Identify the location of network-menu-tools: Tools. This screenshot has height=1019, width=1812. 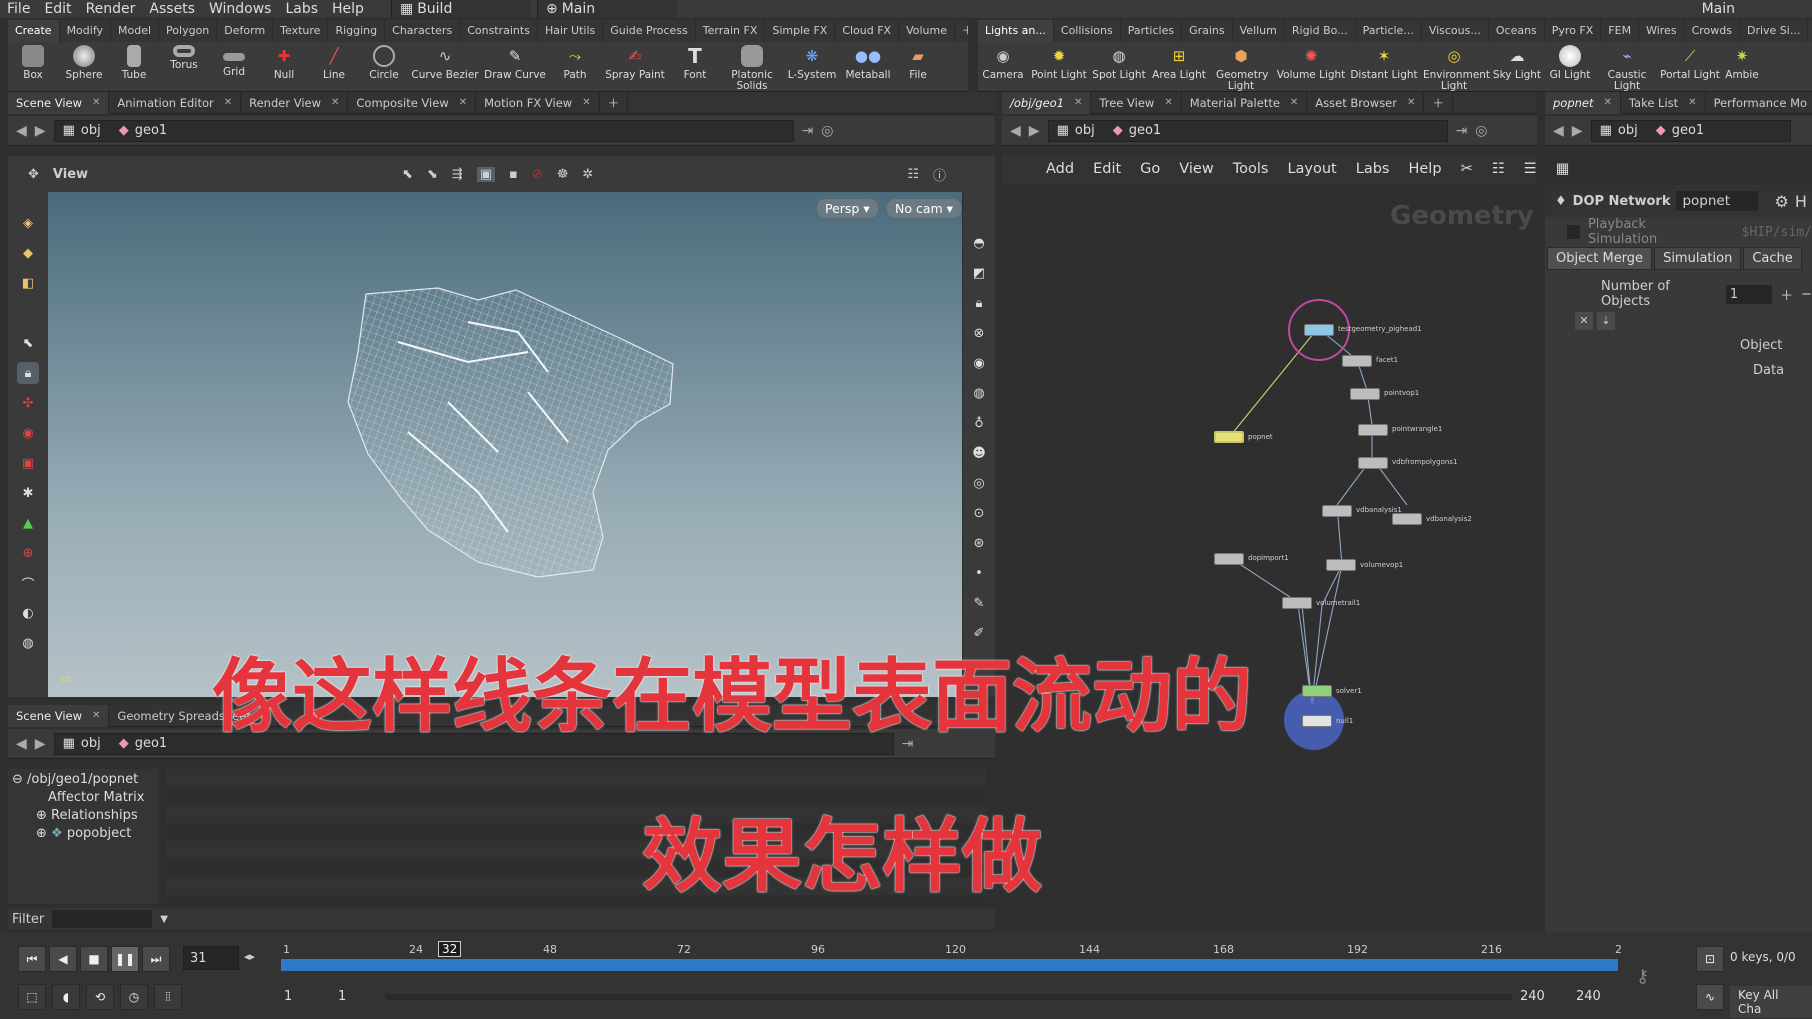
(1251, 169).